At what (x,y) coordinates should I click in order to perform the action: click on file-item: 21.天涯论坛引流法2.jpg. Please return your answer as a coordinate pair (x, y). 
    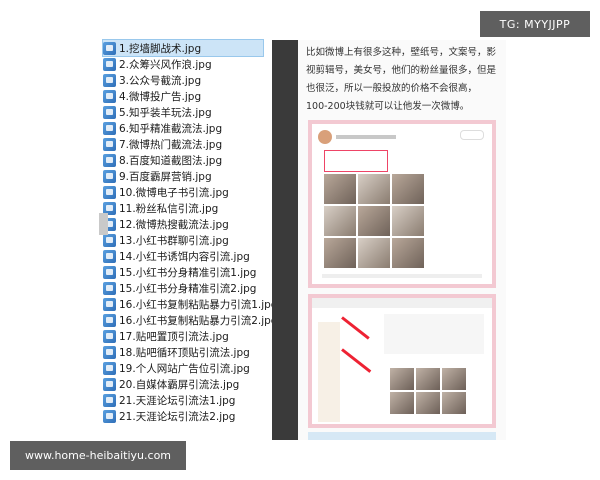
    Looking at the image, I should click on (188, 416).